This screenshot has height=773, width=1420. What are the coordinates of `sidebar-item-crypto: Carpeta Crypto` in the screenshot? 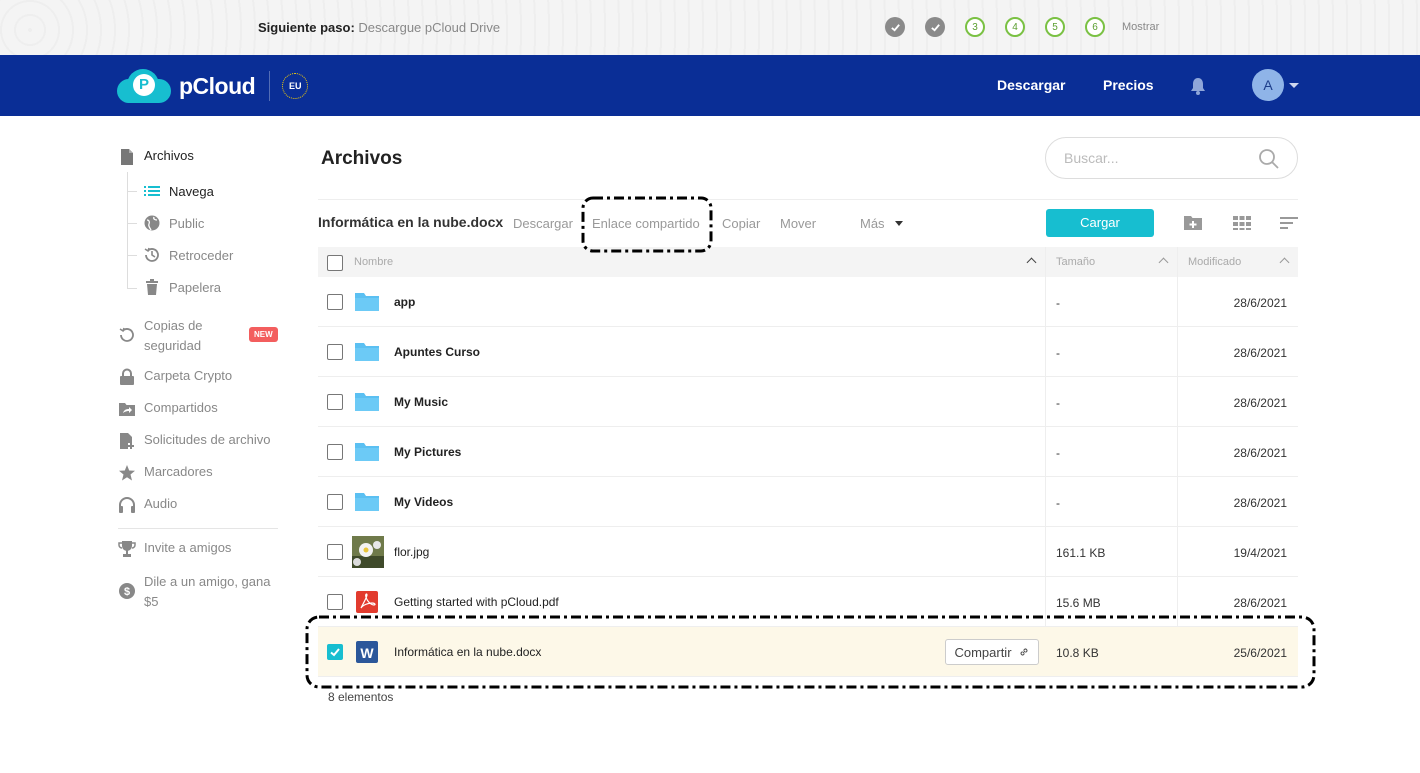 It's located at (175, 377).